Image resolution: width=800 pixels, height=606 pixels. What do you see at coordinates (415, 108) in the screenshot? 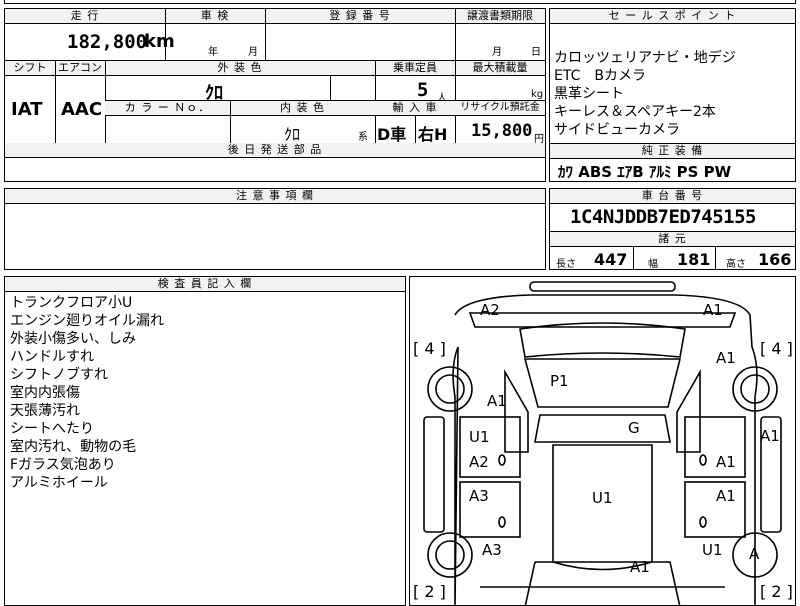
I see `import-header: 輸 入 車` at bounding box center [415, 108].